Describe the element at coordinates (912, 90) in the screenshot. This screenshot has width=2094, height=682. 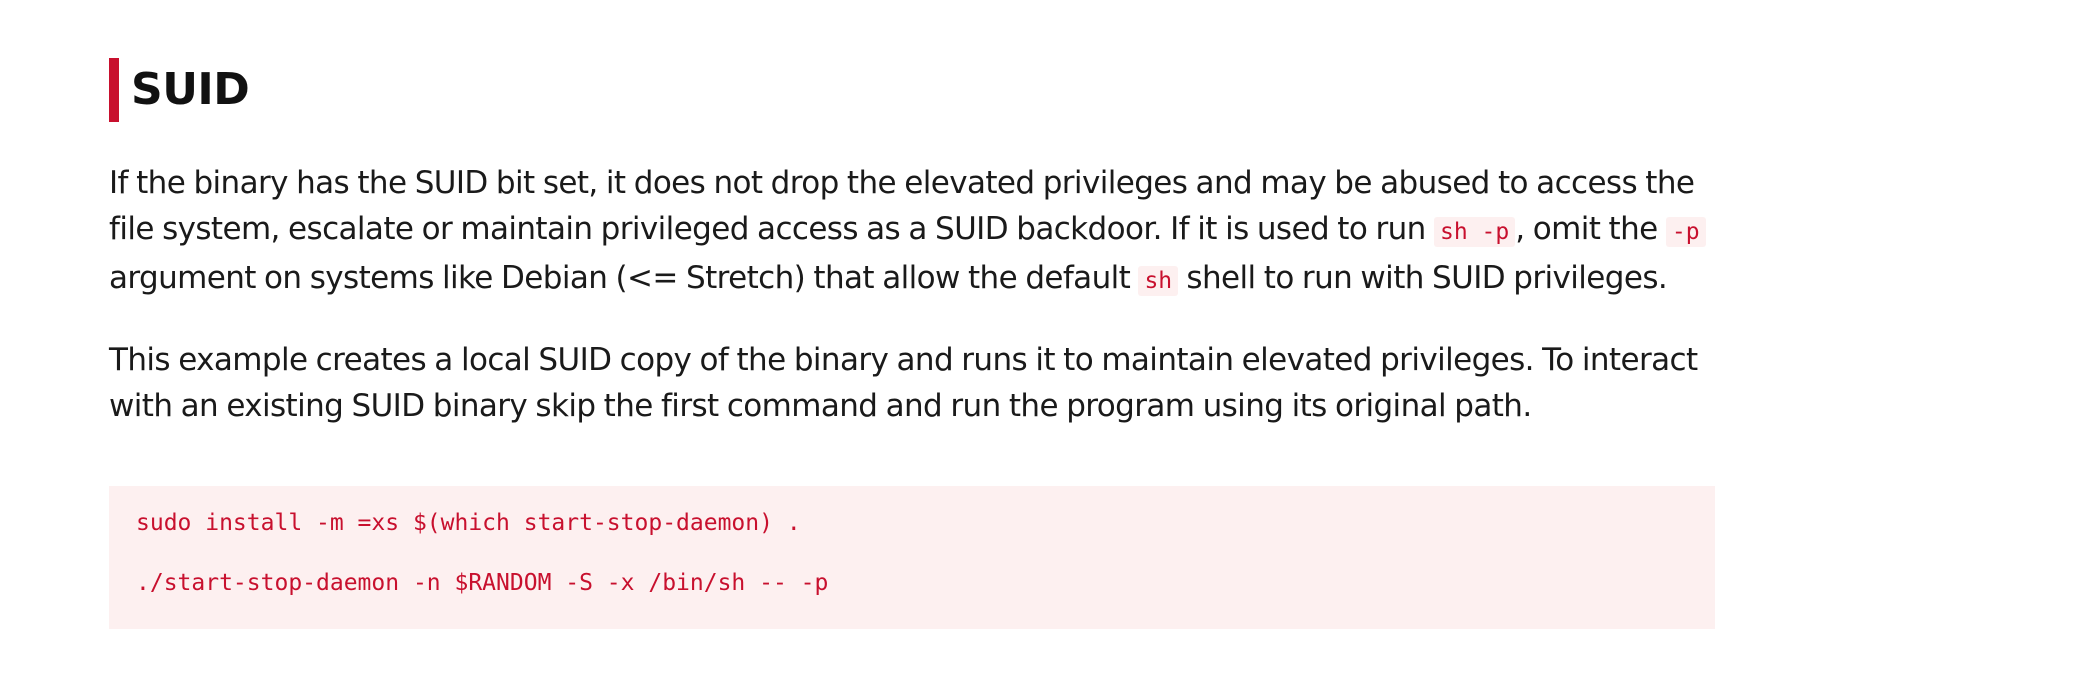
I see `section-title: SUID` at that location.